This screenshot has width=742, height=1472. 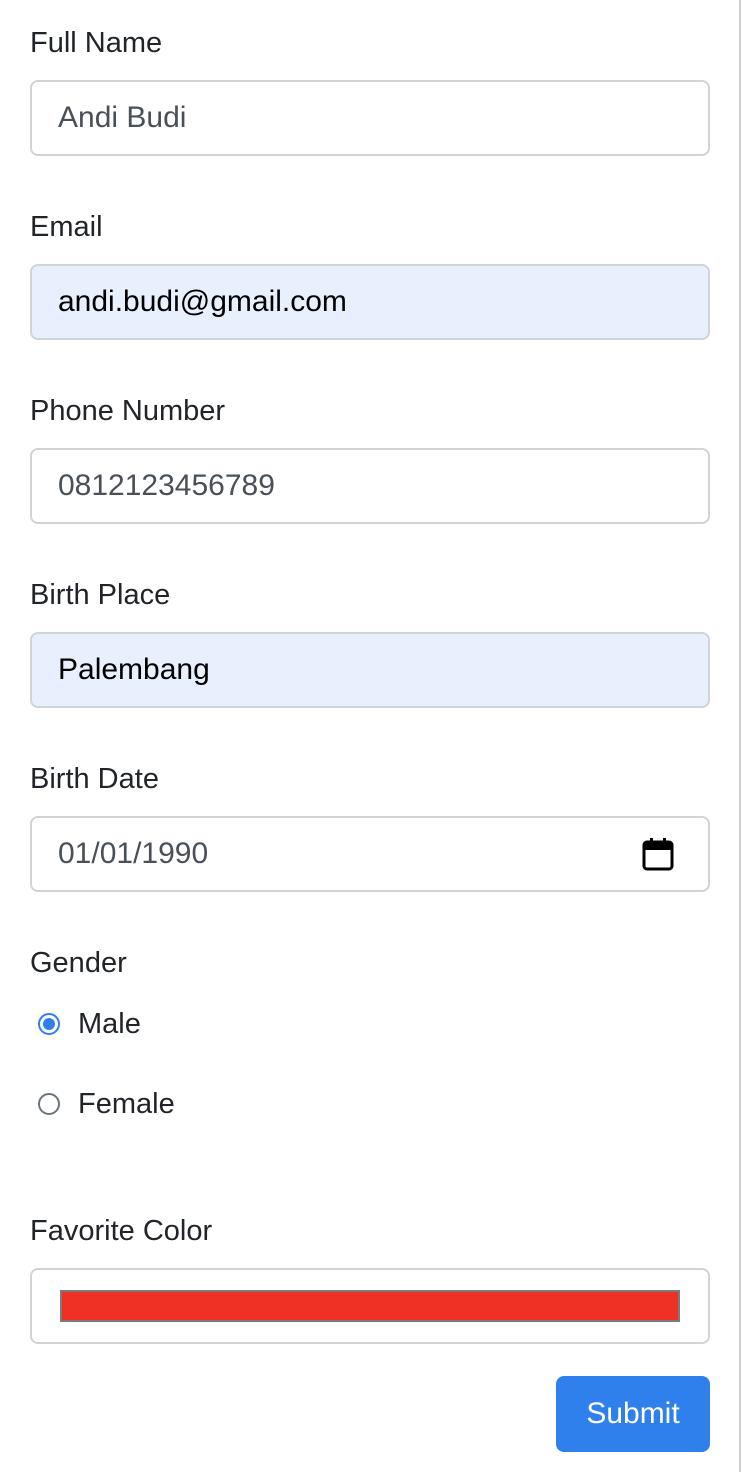 I want to click on color-swatch, so click(x=370, y=1306).